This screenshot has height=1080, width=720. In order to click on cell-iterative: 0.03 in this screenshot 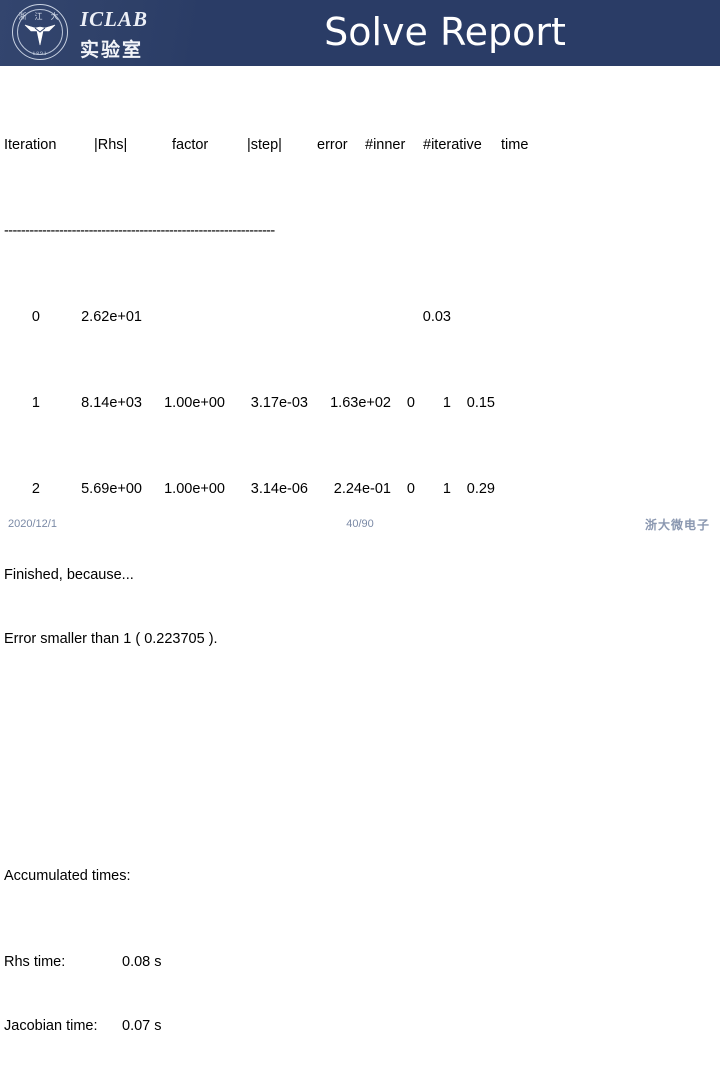, I will do `click(436, 316)`.